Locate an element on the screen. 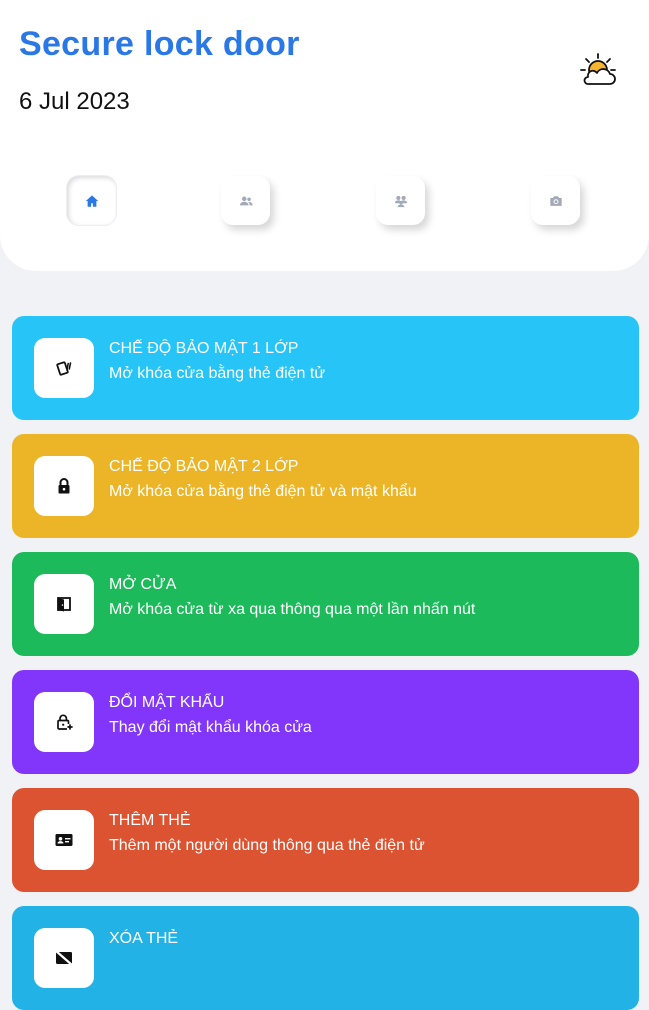 The width and height of the screenshot is (649, 1010). home-icon is located at coordinates (91, 200).